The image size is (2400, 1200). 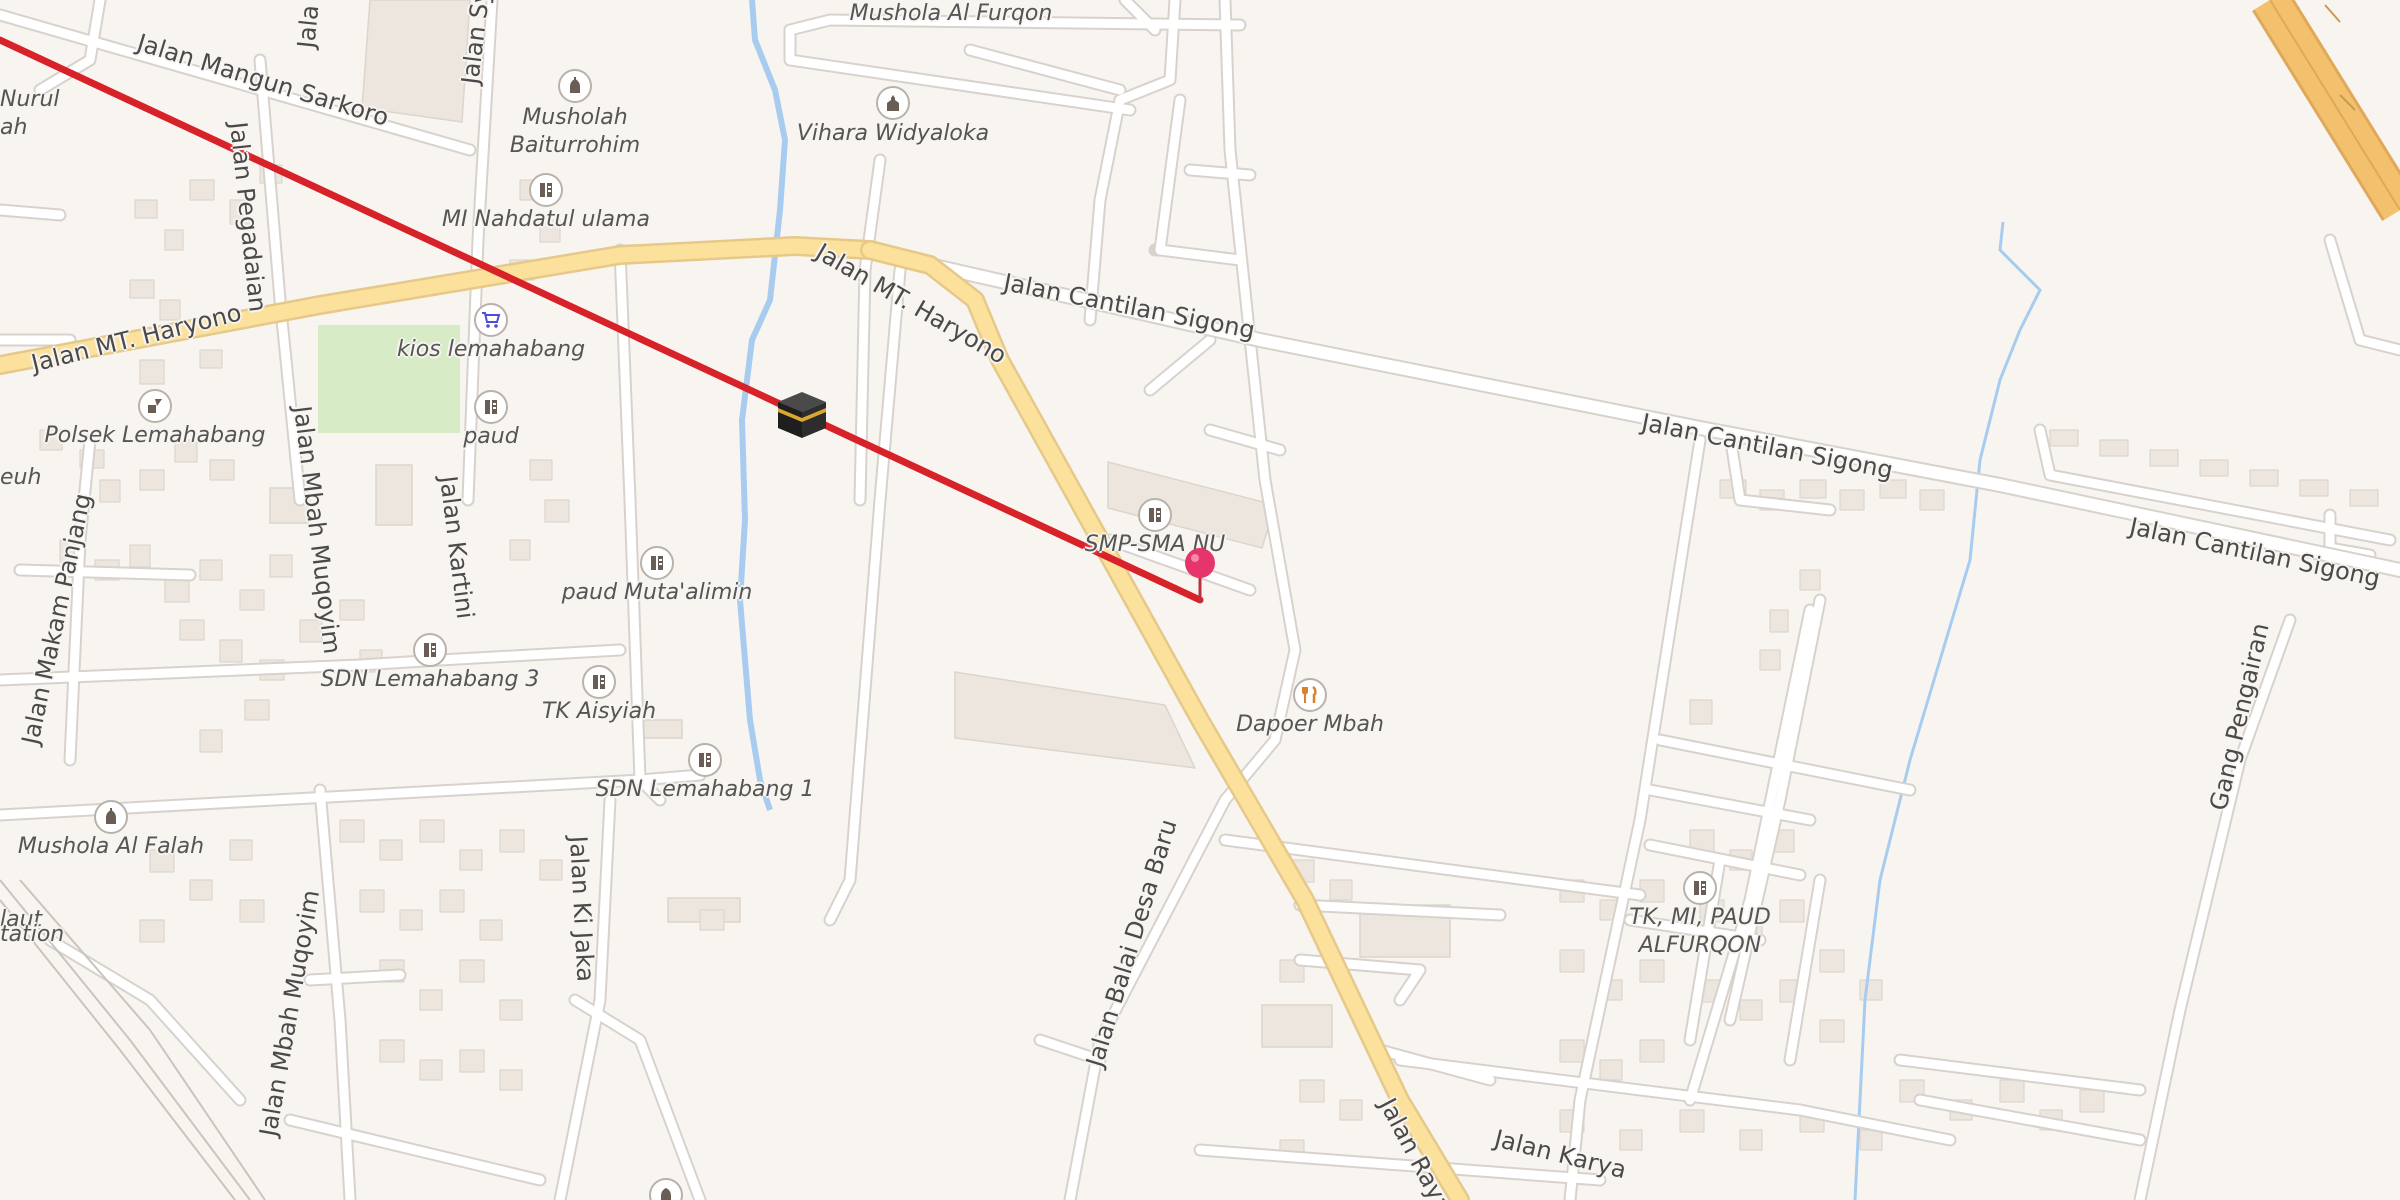 What do you see at coordinates (1700, 931) in the screenshot?
I see `place-label: TK, MI, PAUD ALFURQON` at bounding box center [1700, 931].